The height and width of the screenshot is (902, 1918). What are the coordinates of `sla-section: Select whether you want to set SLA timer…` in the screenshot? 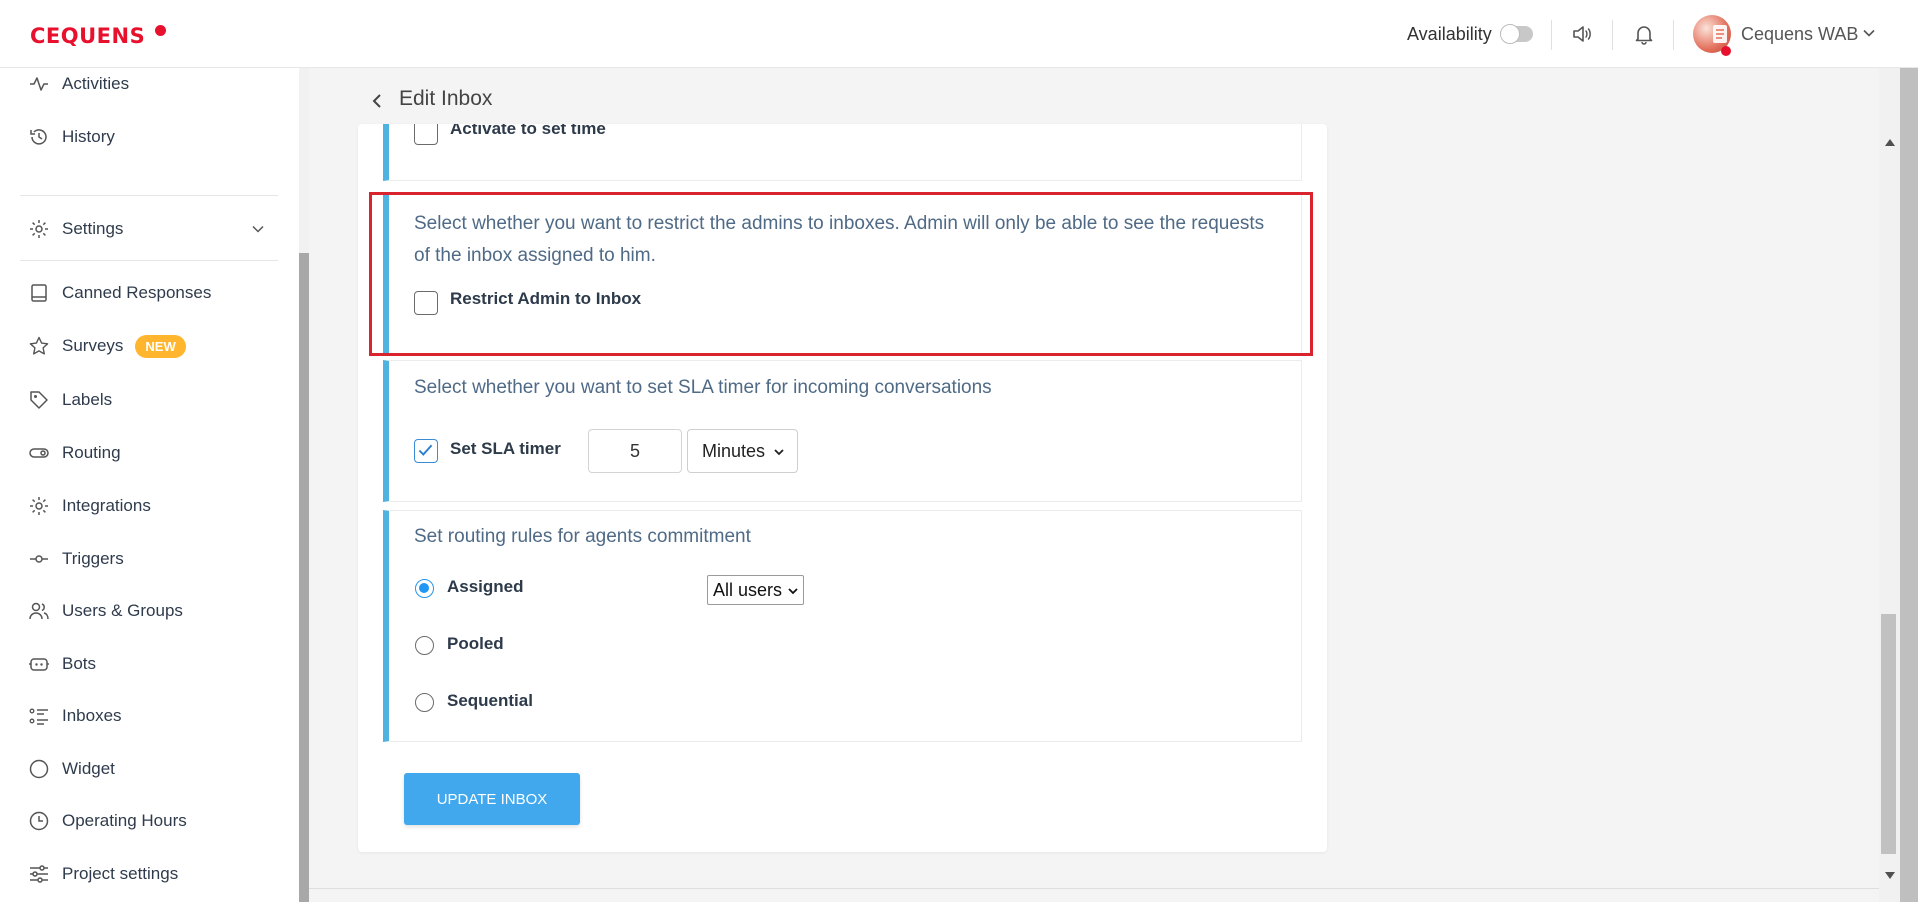 It's located at (842, 431).